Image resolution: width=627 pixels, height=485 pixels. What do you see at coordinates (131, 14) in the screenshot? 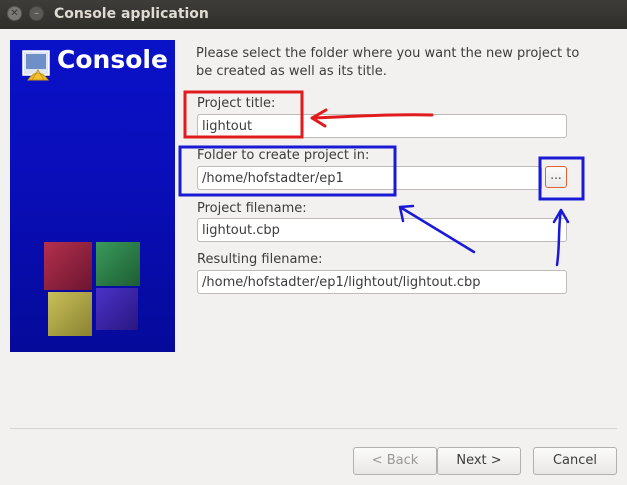
I see `window-title: Console application` at bounding box center [131, 14].